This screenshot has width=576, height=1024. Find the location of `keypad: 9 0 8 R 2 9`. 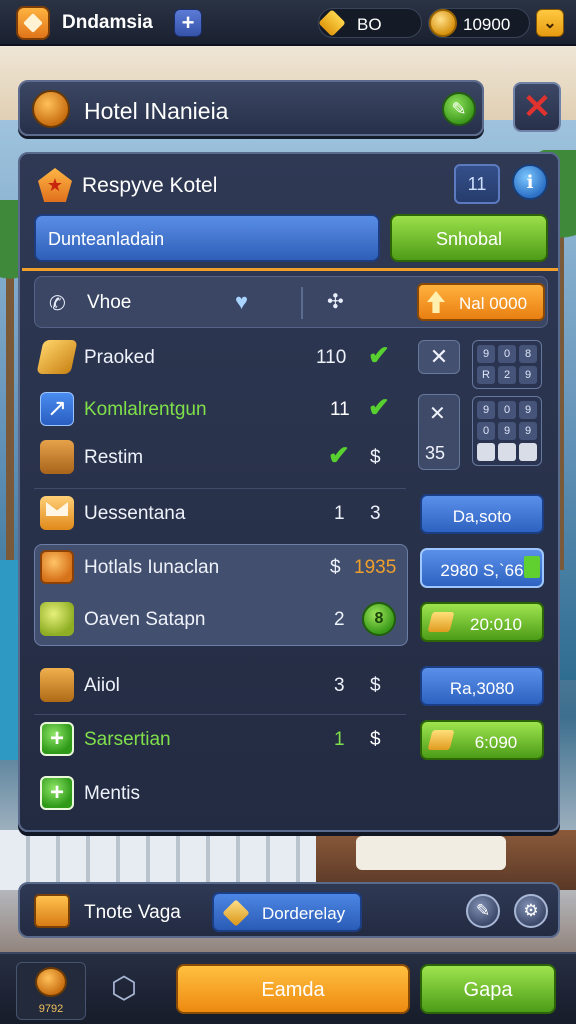

keypad: 9 0 8 R 2 9 is located at coordinates (507, 364).